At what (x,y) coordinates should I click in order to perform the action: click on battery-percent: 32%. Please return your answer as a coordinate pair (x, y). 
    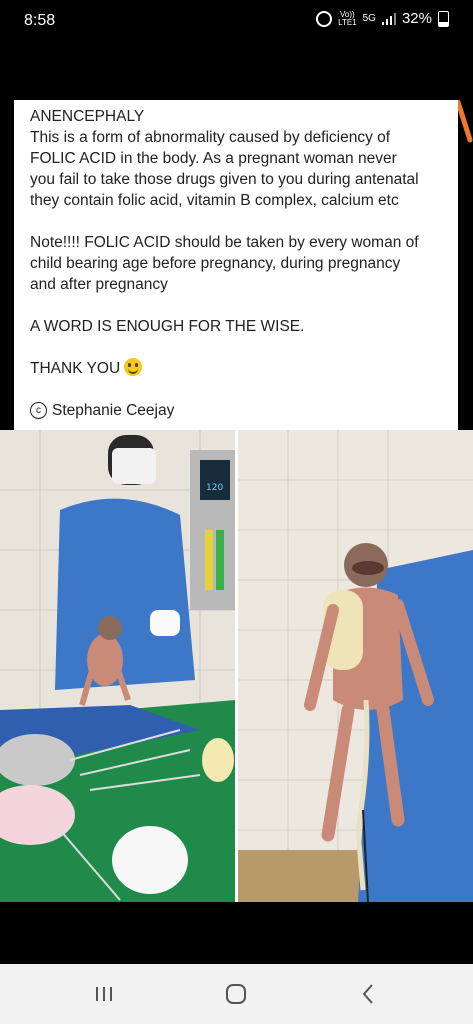
    Looking at the image, I should click on (416, 18).